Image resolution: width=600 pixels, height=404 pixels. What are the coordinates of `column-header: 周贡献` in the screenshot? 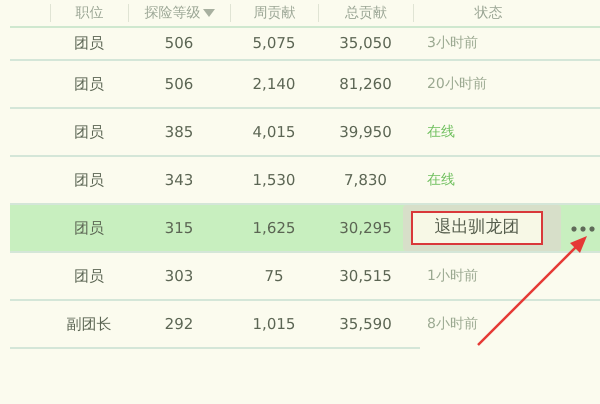 It's located at (275, 13).